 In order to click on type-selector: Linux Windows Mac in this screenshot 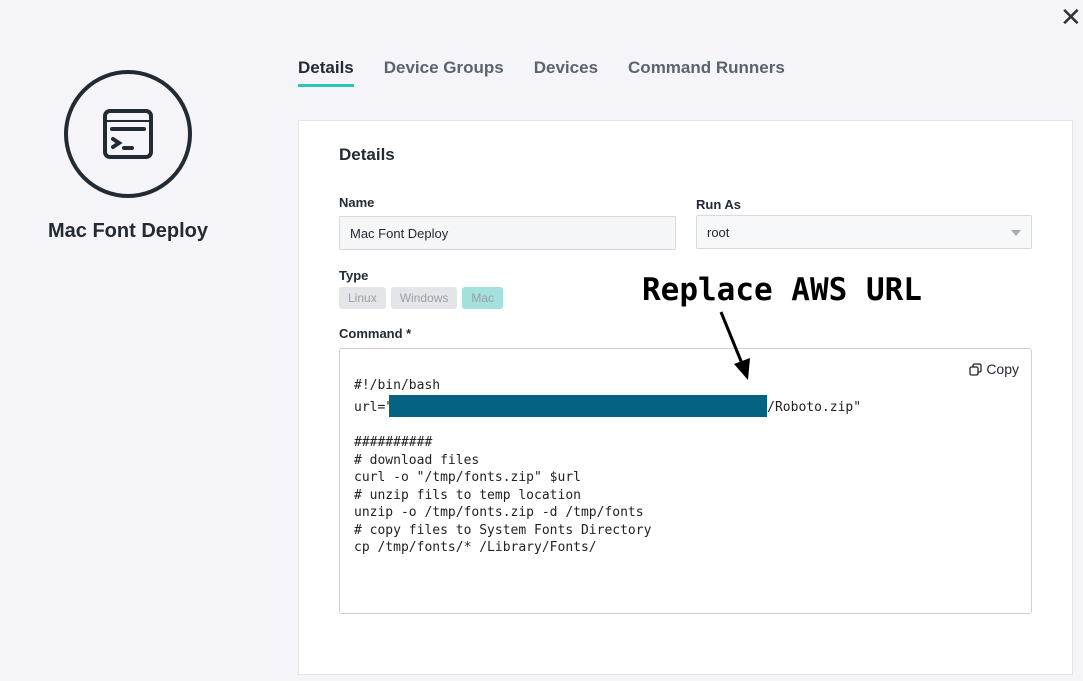, I will do `click(421, 298)`.